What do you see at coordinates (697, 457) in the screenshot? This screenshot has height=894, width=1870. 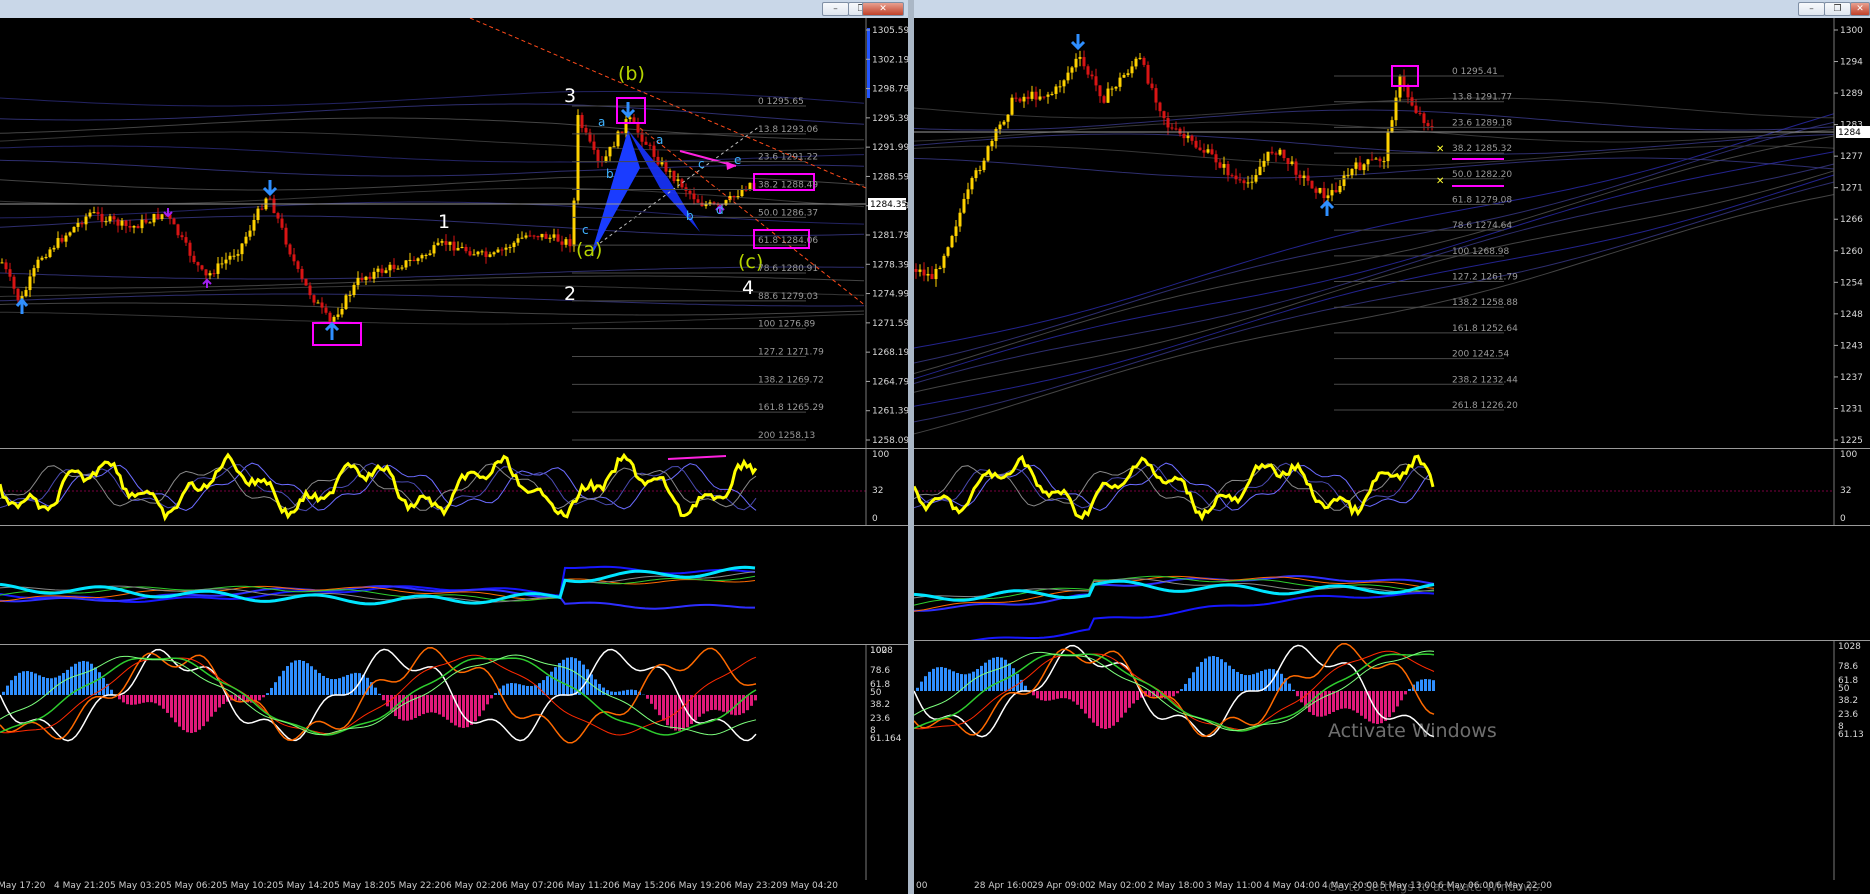 I see `magenta-trend-arrow` at bounding box center [697, 457].